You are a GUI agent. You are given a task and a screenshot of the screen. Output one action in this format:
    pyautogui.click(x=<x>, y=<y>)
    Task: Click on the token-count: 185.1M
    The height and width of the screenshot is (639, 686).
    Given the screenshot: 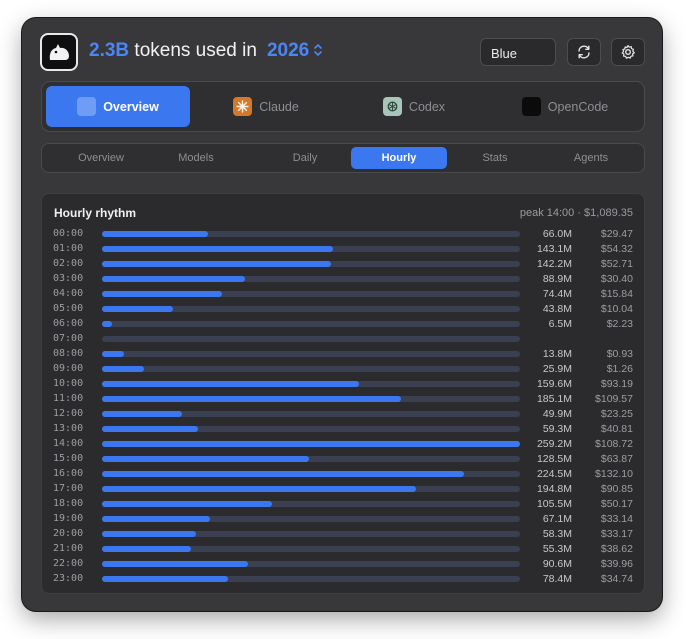 What is the action you would take?
    pyautogui.click(x=554, y=399)
    